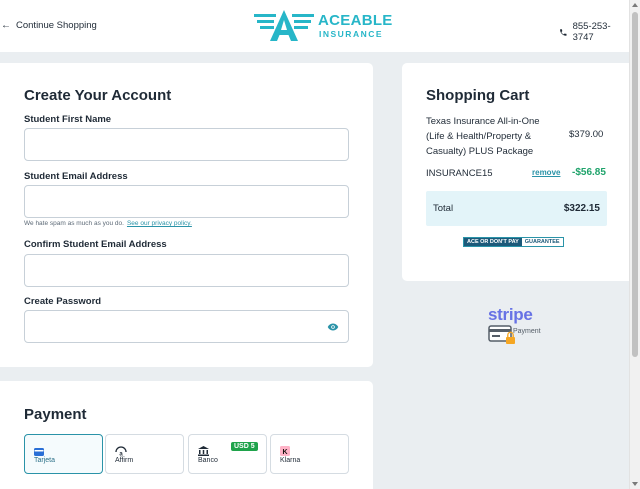 The width and height of the screenshot is (640, 489). I want to click on payment-method-affirm-tab: a Affirm, so click(144, 454).